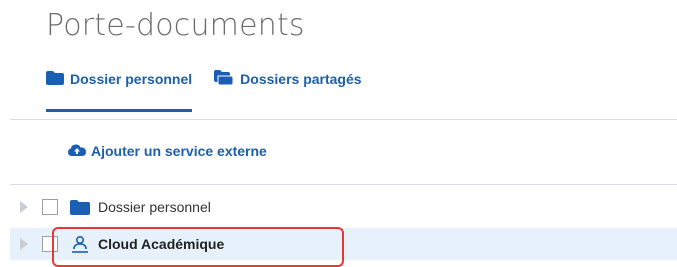 The width and height of the screenshot is (677, 267). Describe the element at coordinates (343, 244) in the screenshot. I see `tree-item-cloud-academique: Cloud Académique` at that location.